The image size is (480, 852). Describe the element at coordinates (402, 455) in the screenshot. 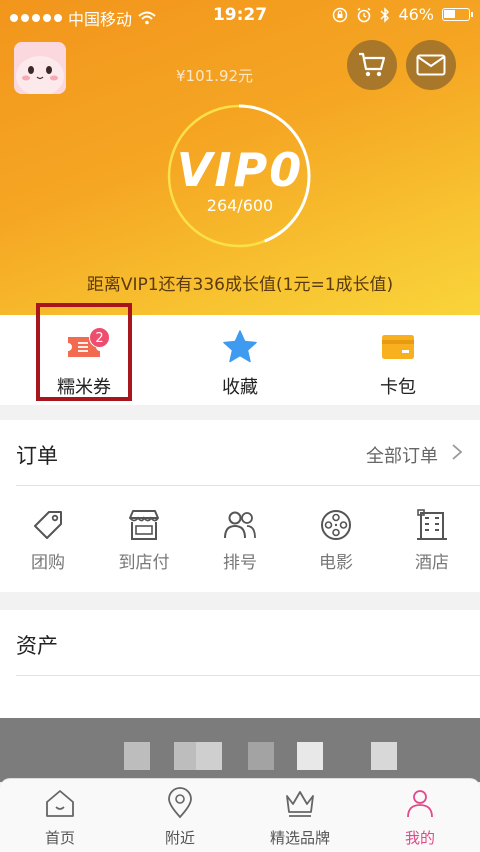

I see `all-orders-link: 全部订单` at that location.